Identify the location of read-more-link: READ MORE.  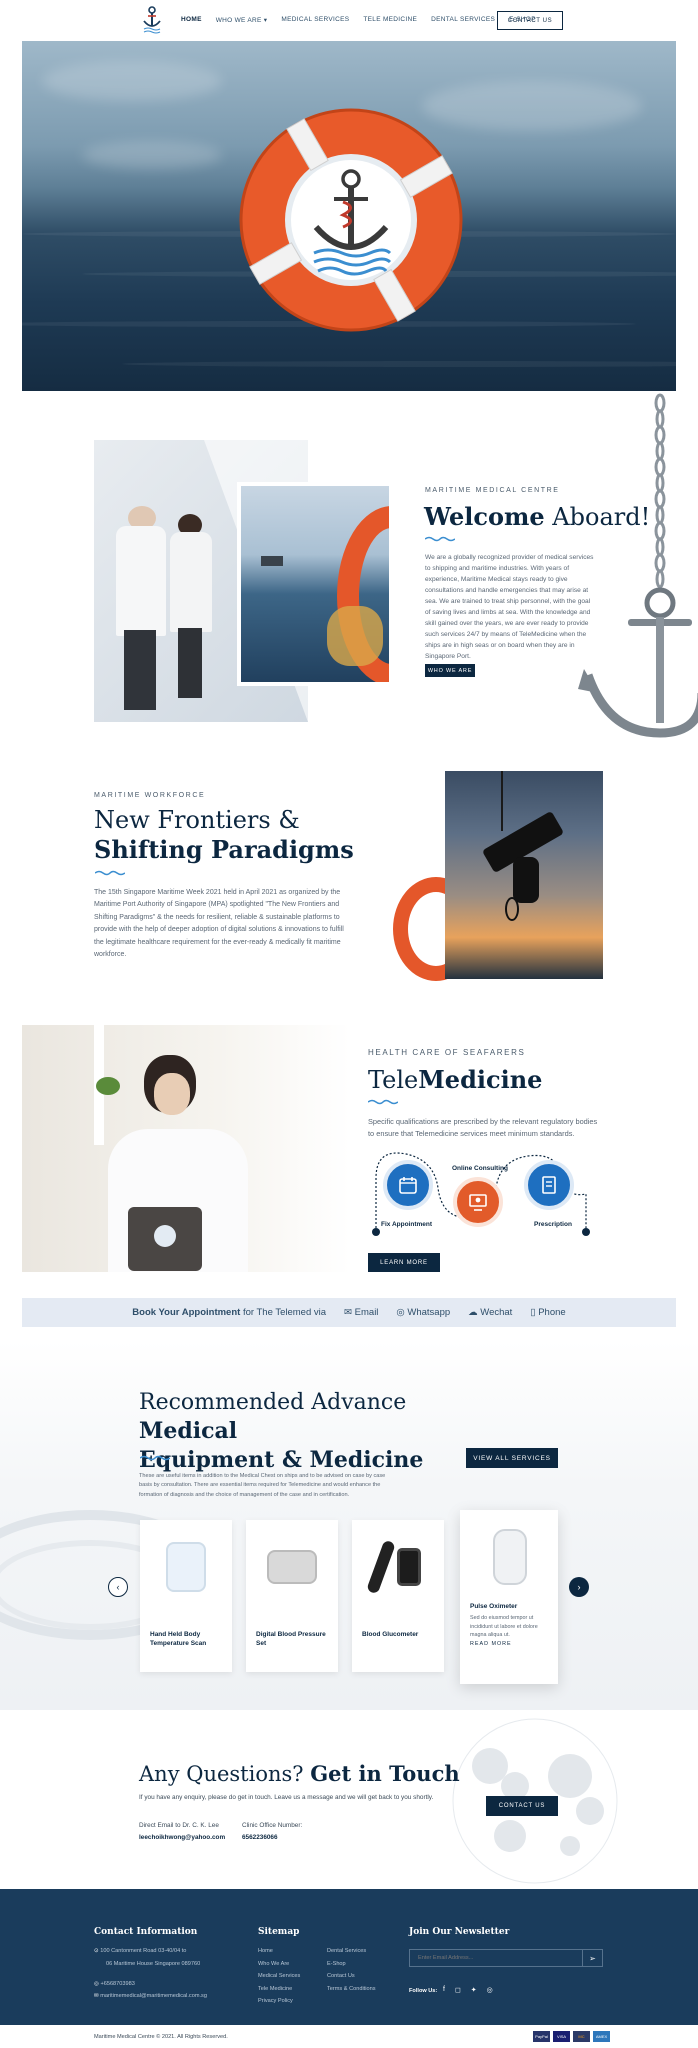
(491, 1644).